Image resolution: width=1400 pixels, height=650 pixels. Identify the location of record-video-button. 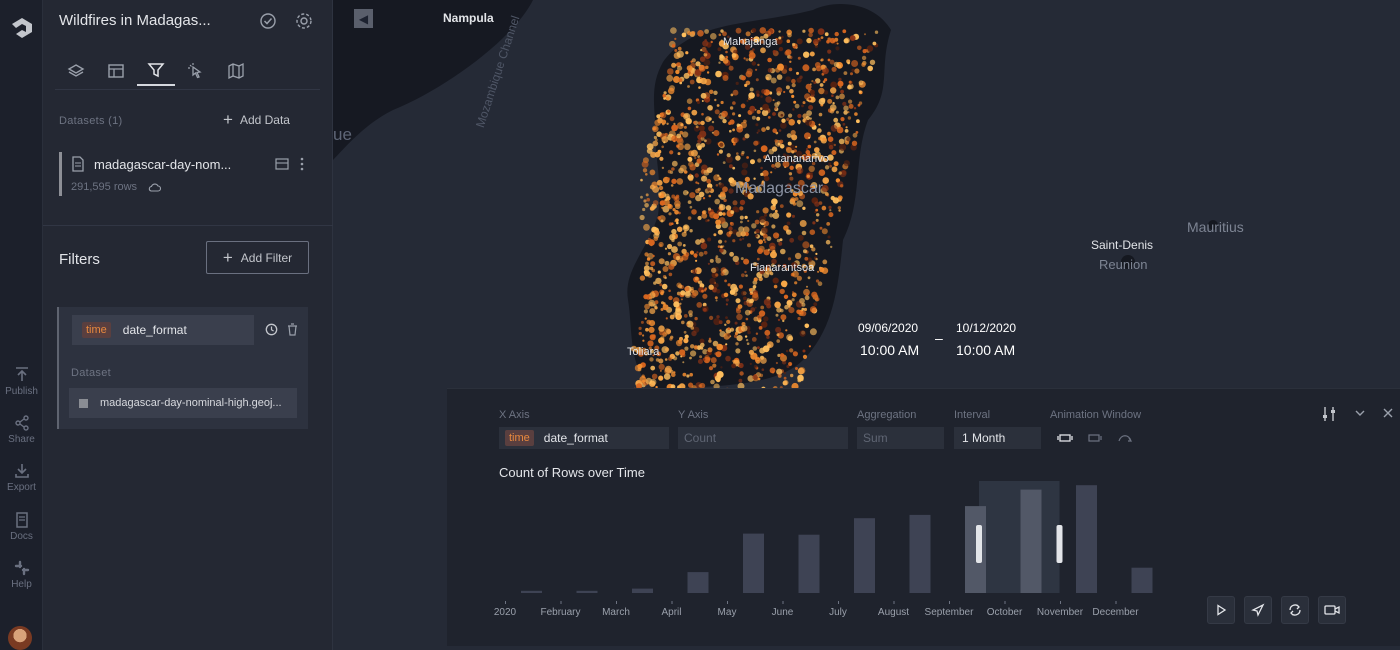
(1332, 610).